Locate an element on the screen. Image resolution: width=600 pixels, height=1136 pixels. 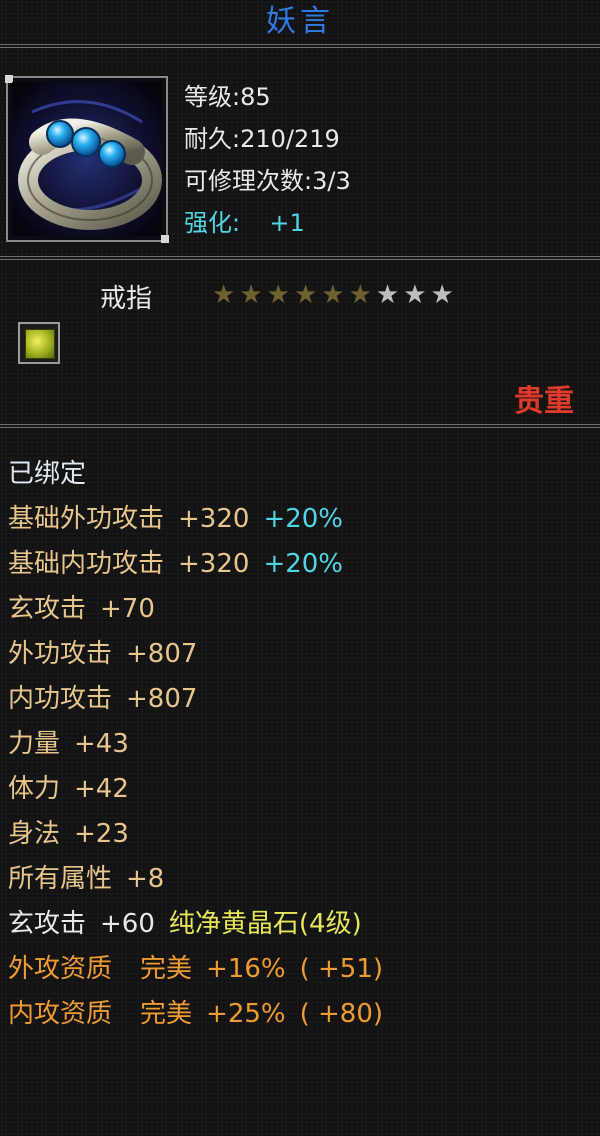
attr-base-internal-attack: 基础内功攻击 +320 +20% is located at coordinates (195, 564).